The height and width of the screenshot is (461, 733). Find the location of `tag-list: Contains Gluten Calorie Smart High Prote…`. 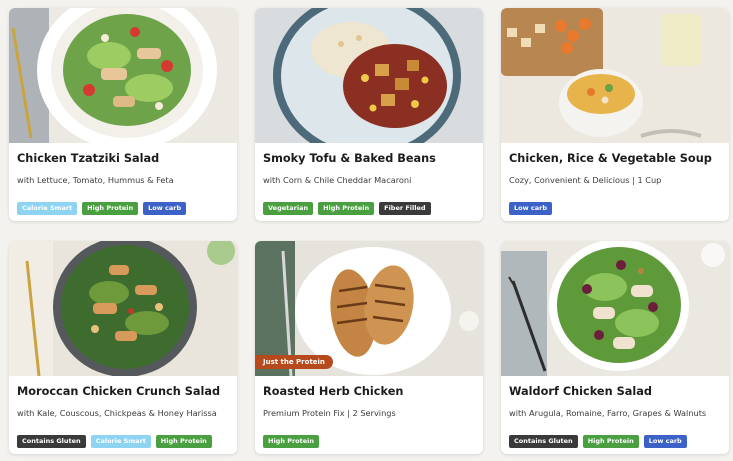

tag-list: Contains Gluten Calorie Smart High Prote… is located at coordinates (123, 441).